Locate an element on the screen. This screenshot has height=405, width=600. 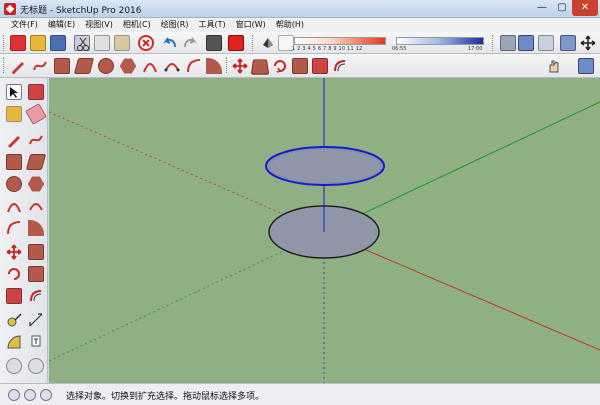
open-folder-icon is located at coordinates (38, 43).